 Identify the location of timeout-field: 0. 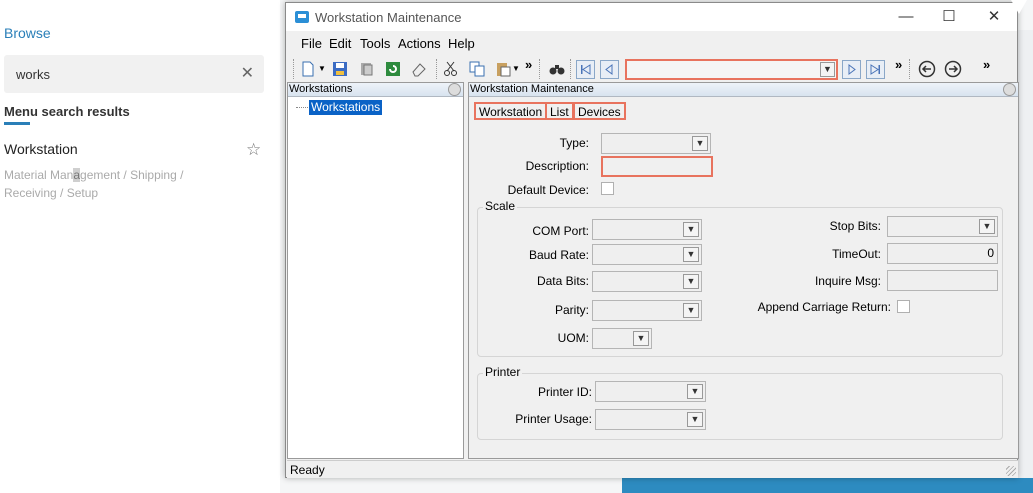
(942, 253).